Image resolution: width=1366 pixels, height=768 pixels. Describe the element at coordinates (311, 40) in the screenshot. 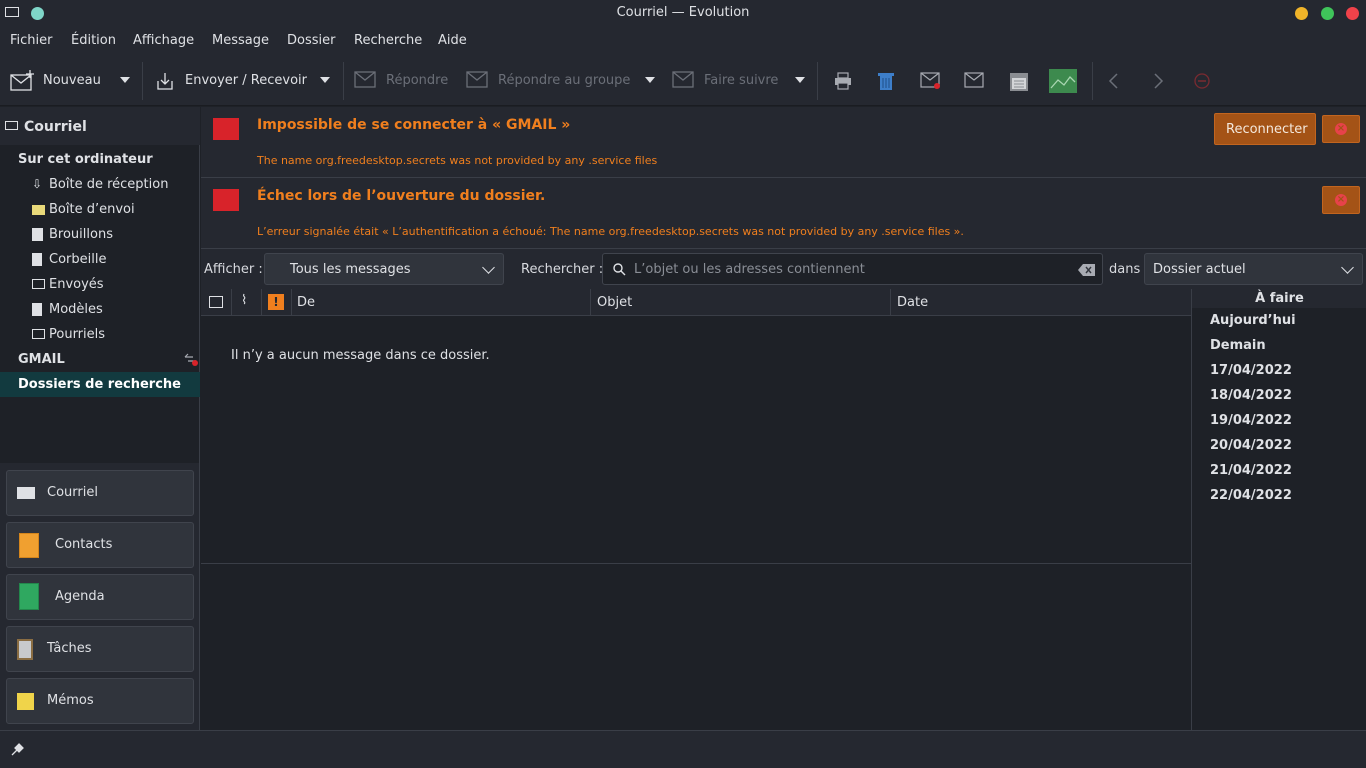

I see `menu-dossier: Dossier` at that location.